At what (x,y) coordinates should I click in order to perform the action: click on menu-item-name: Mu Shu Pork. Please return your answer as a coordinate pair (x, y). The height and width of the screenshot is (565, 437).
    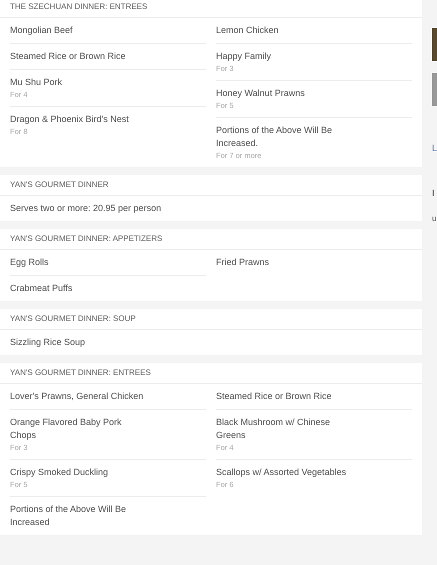
    Looking at the image, I should click on (37, 82).